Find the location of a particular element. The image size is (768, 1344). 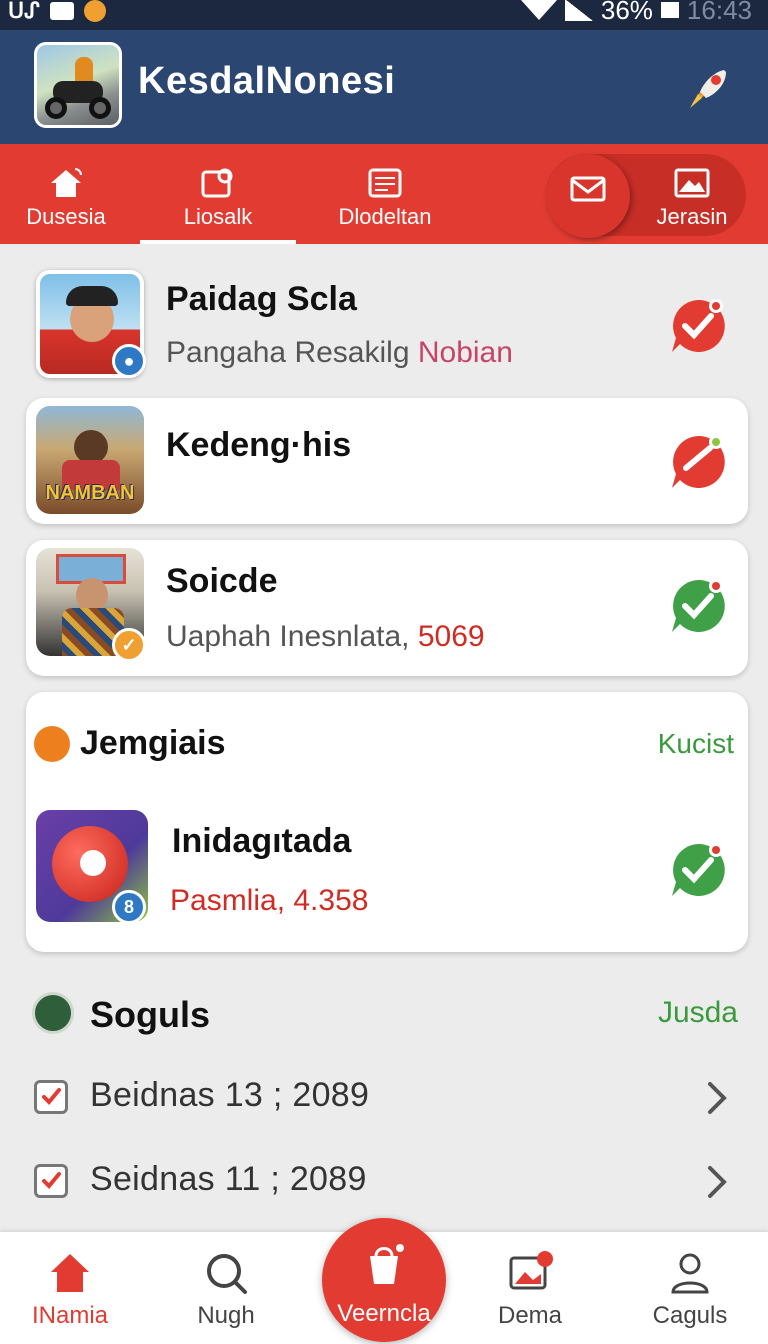

battery-icon is located at coordinates (669, 10).